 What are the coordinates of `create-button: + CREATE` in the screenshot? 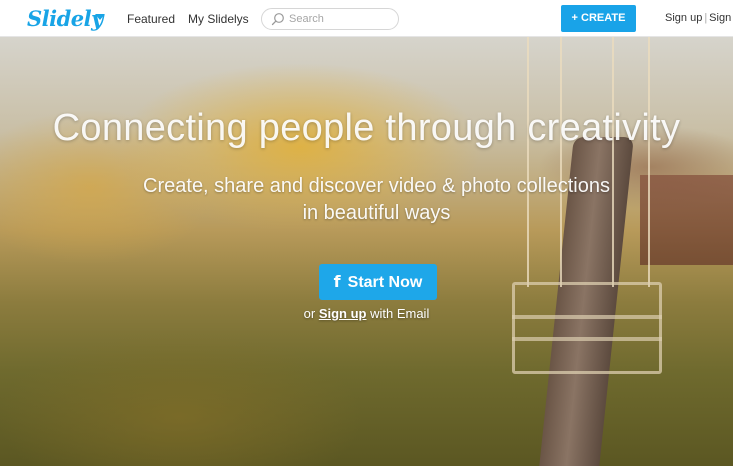 It's located at (598, 18).